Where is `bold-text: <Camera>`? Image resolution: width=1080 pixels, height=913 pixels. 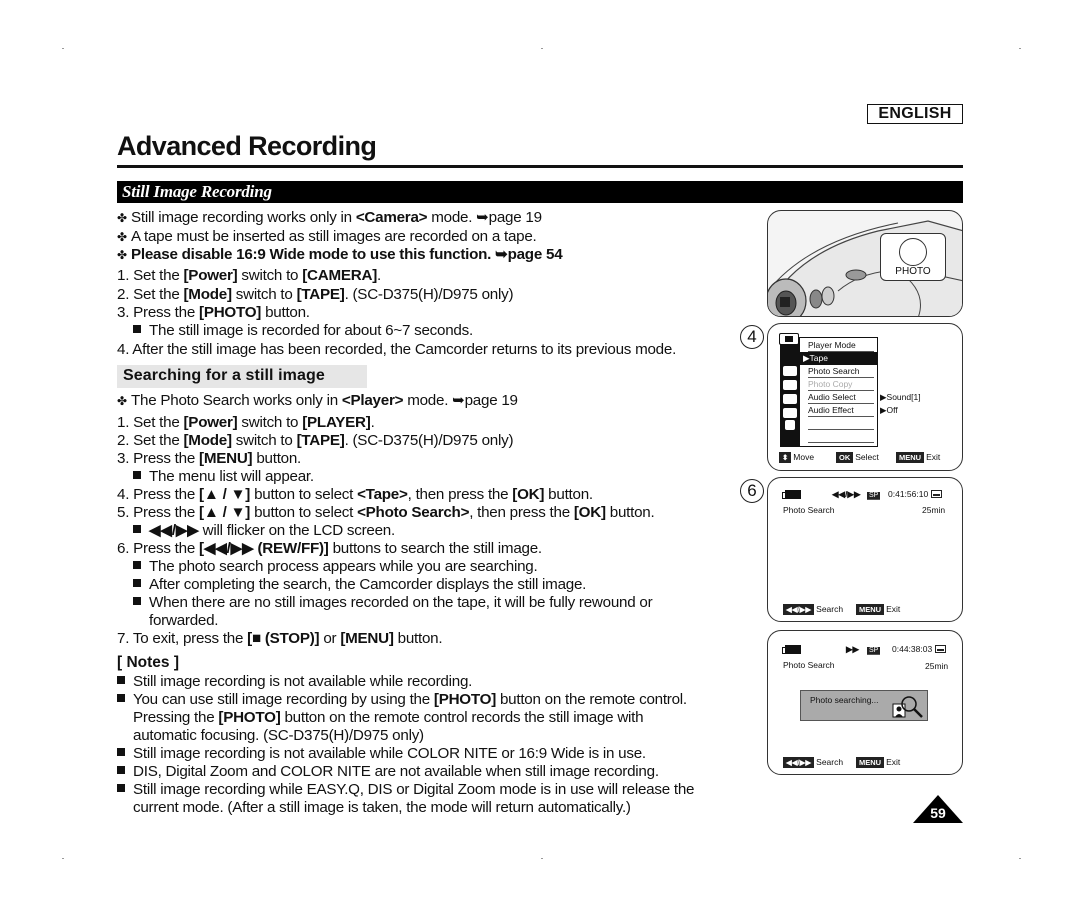 bold-text: <Camera> is located at coordinates (391, 217).